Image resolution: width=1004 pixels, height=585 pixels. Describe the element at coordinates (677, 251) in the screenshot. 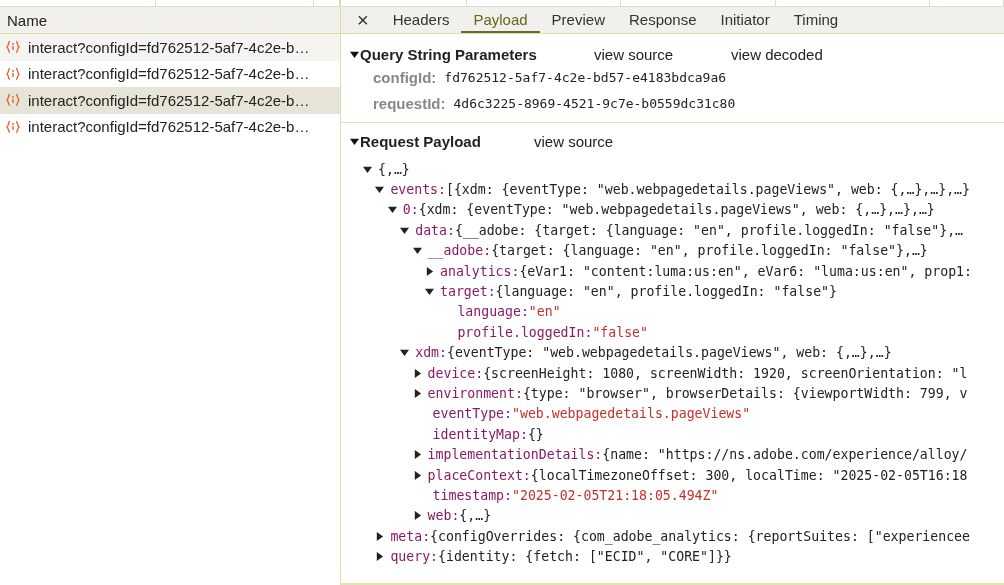

I see `tree-entry: __adobe:{target: {language: "en", profile.loggedIn: "false"},…}` at that location.